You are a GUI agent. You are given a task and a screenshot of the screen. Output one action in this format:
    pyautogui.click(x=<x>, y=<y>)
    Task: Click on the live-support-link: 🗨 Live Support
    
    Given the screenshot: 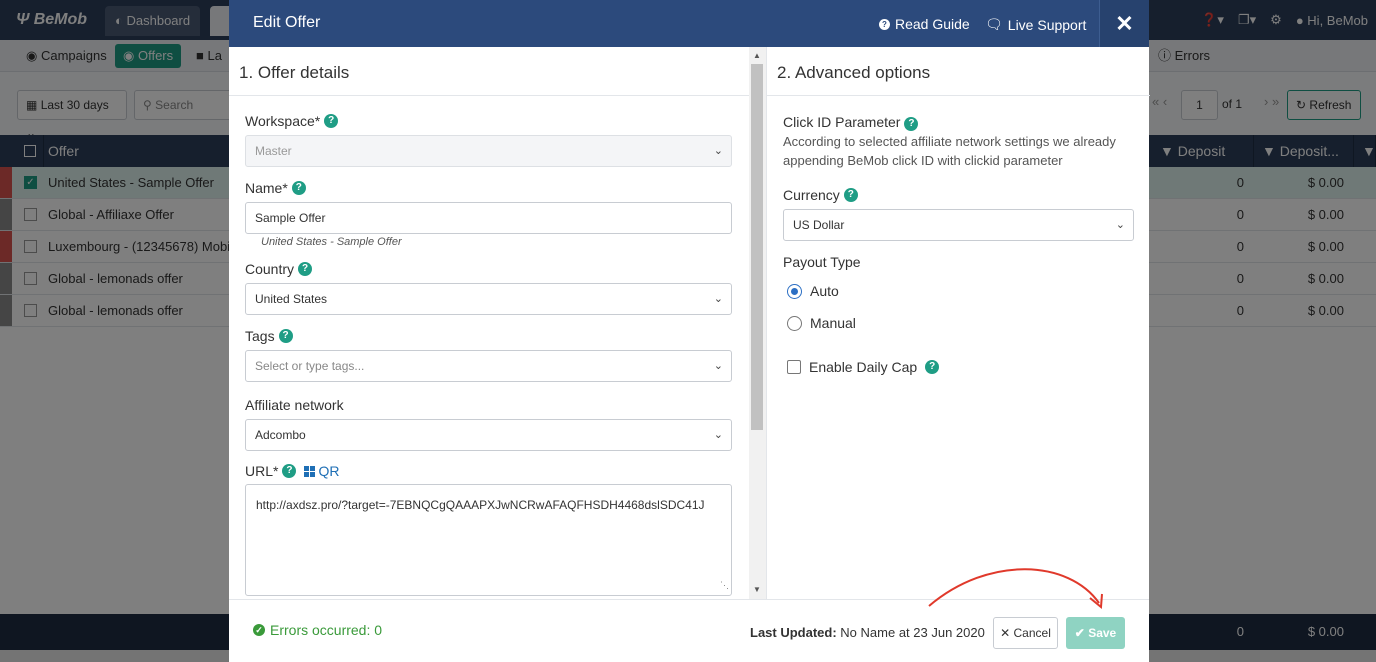 What is the action you would take?
    pyautogui.click(x=1035, y=24)
    